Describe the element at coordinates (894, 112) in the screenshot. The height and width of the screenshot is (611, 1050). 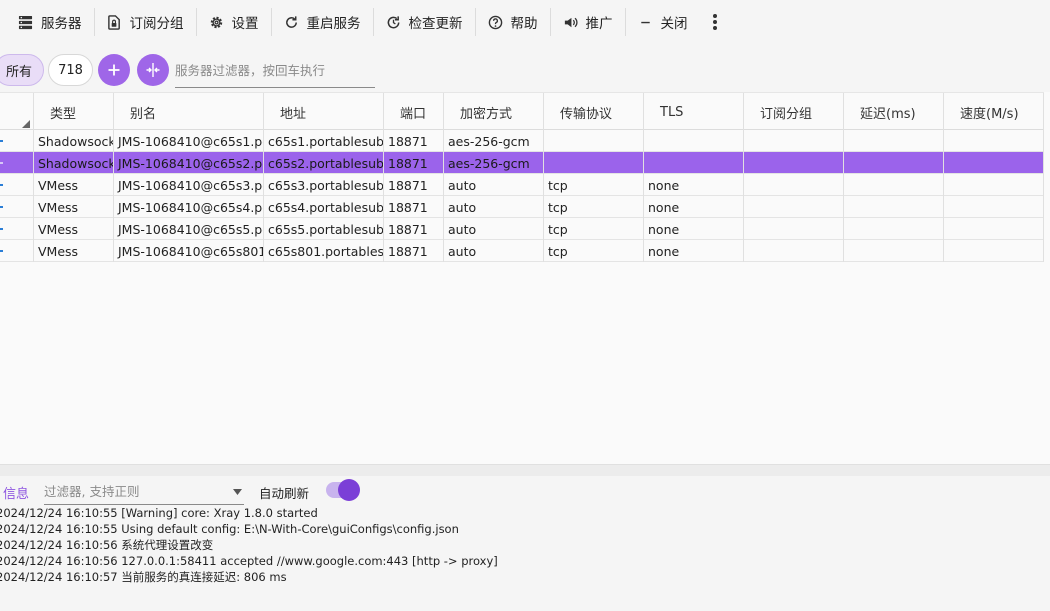
I see `column-header-delay: 延迟(ms)` at that location.